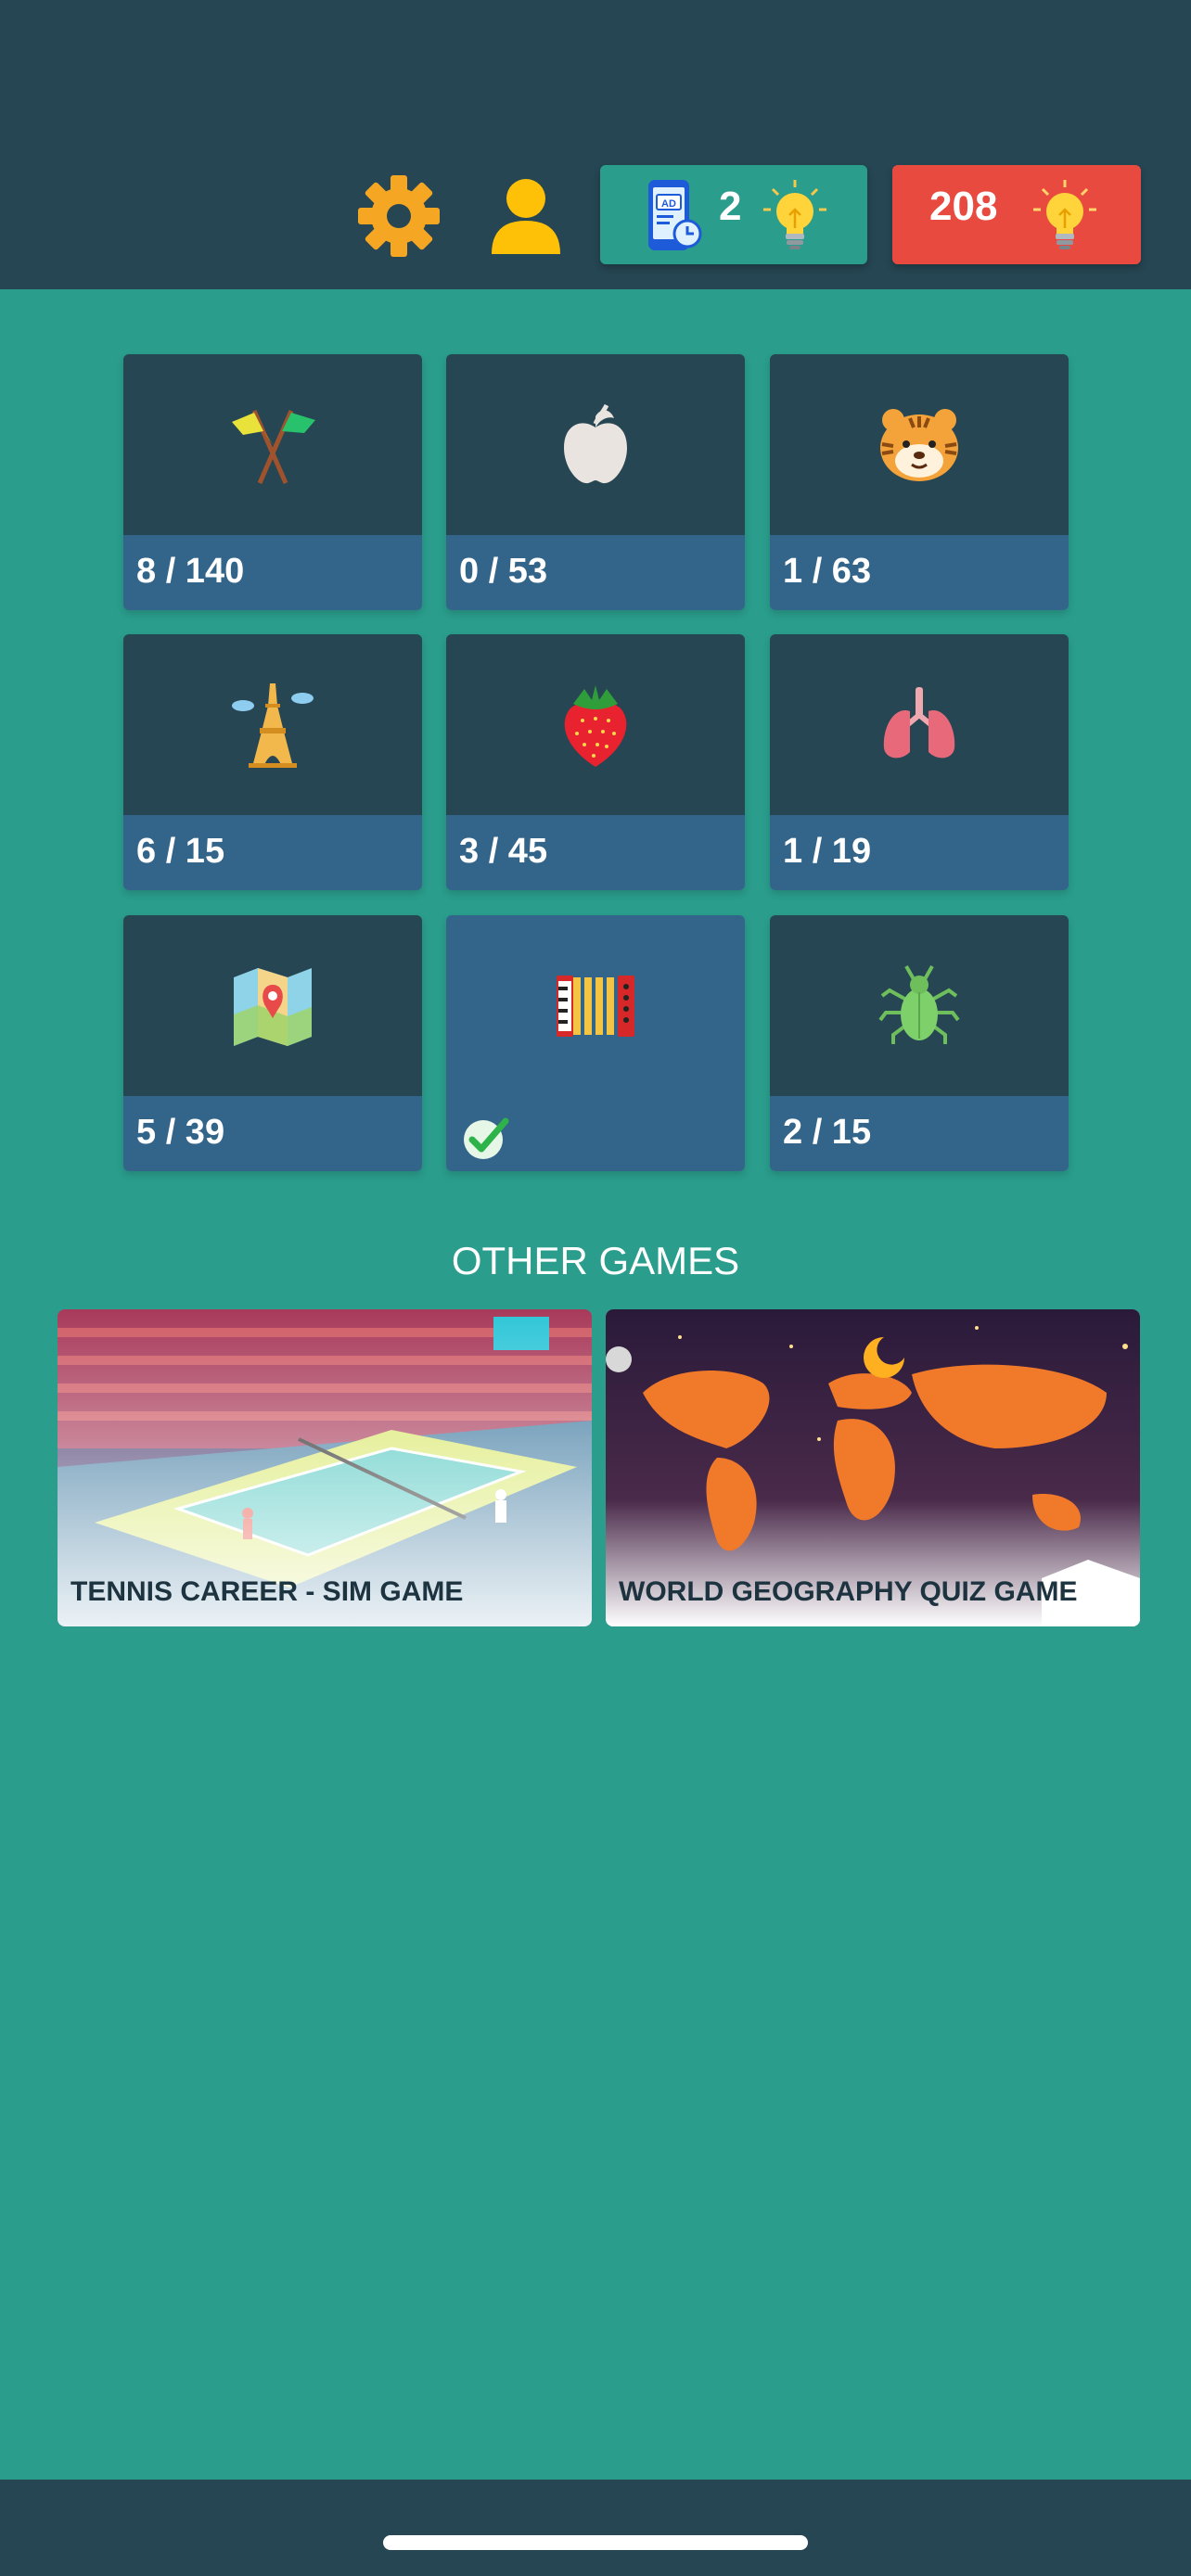  What do you see at coordinates (503, 571) in the screenshot?
I see `category-progress: 0 / 53` at bounding box center [503, 571].